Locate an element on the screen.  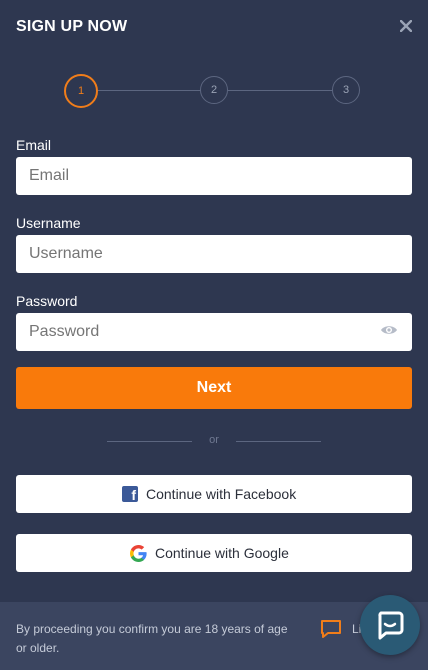
facebook-button-label: Continue with Facebook is located at coordinates (221, 494).